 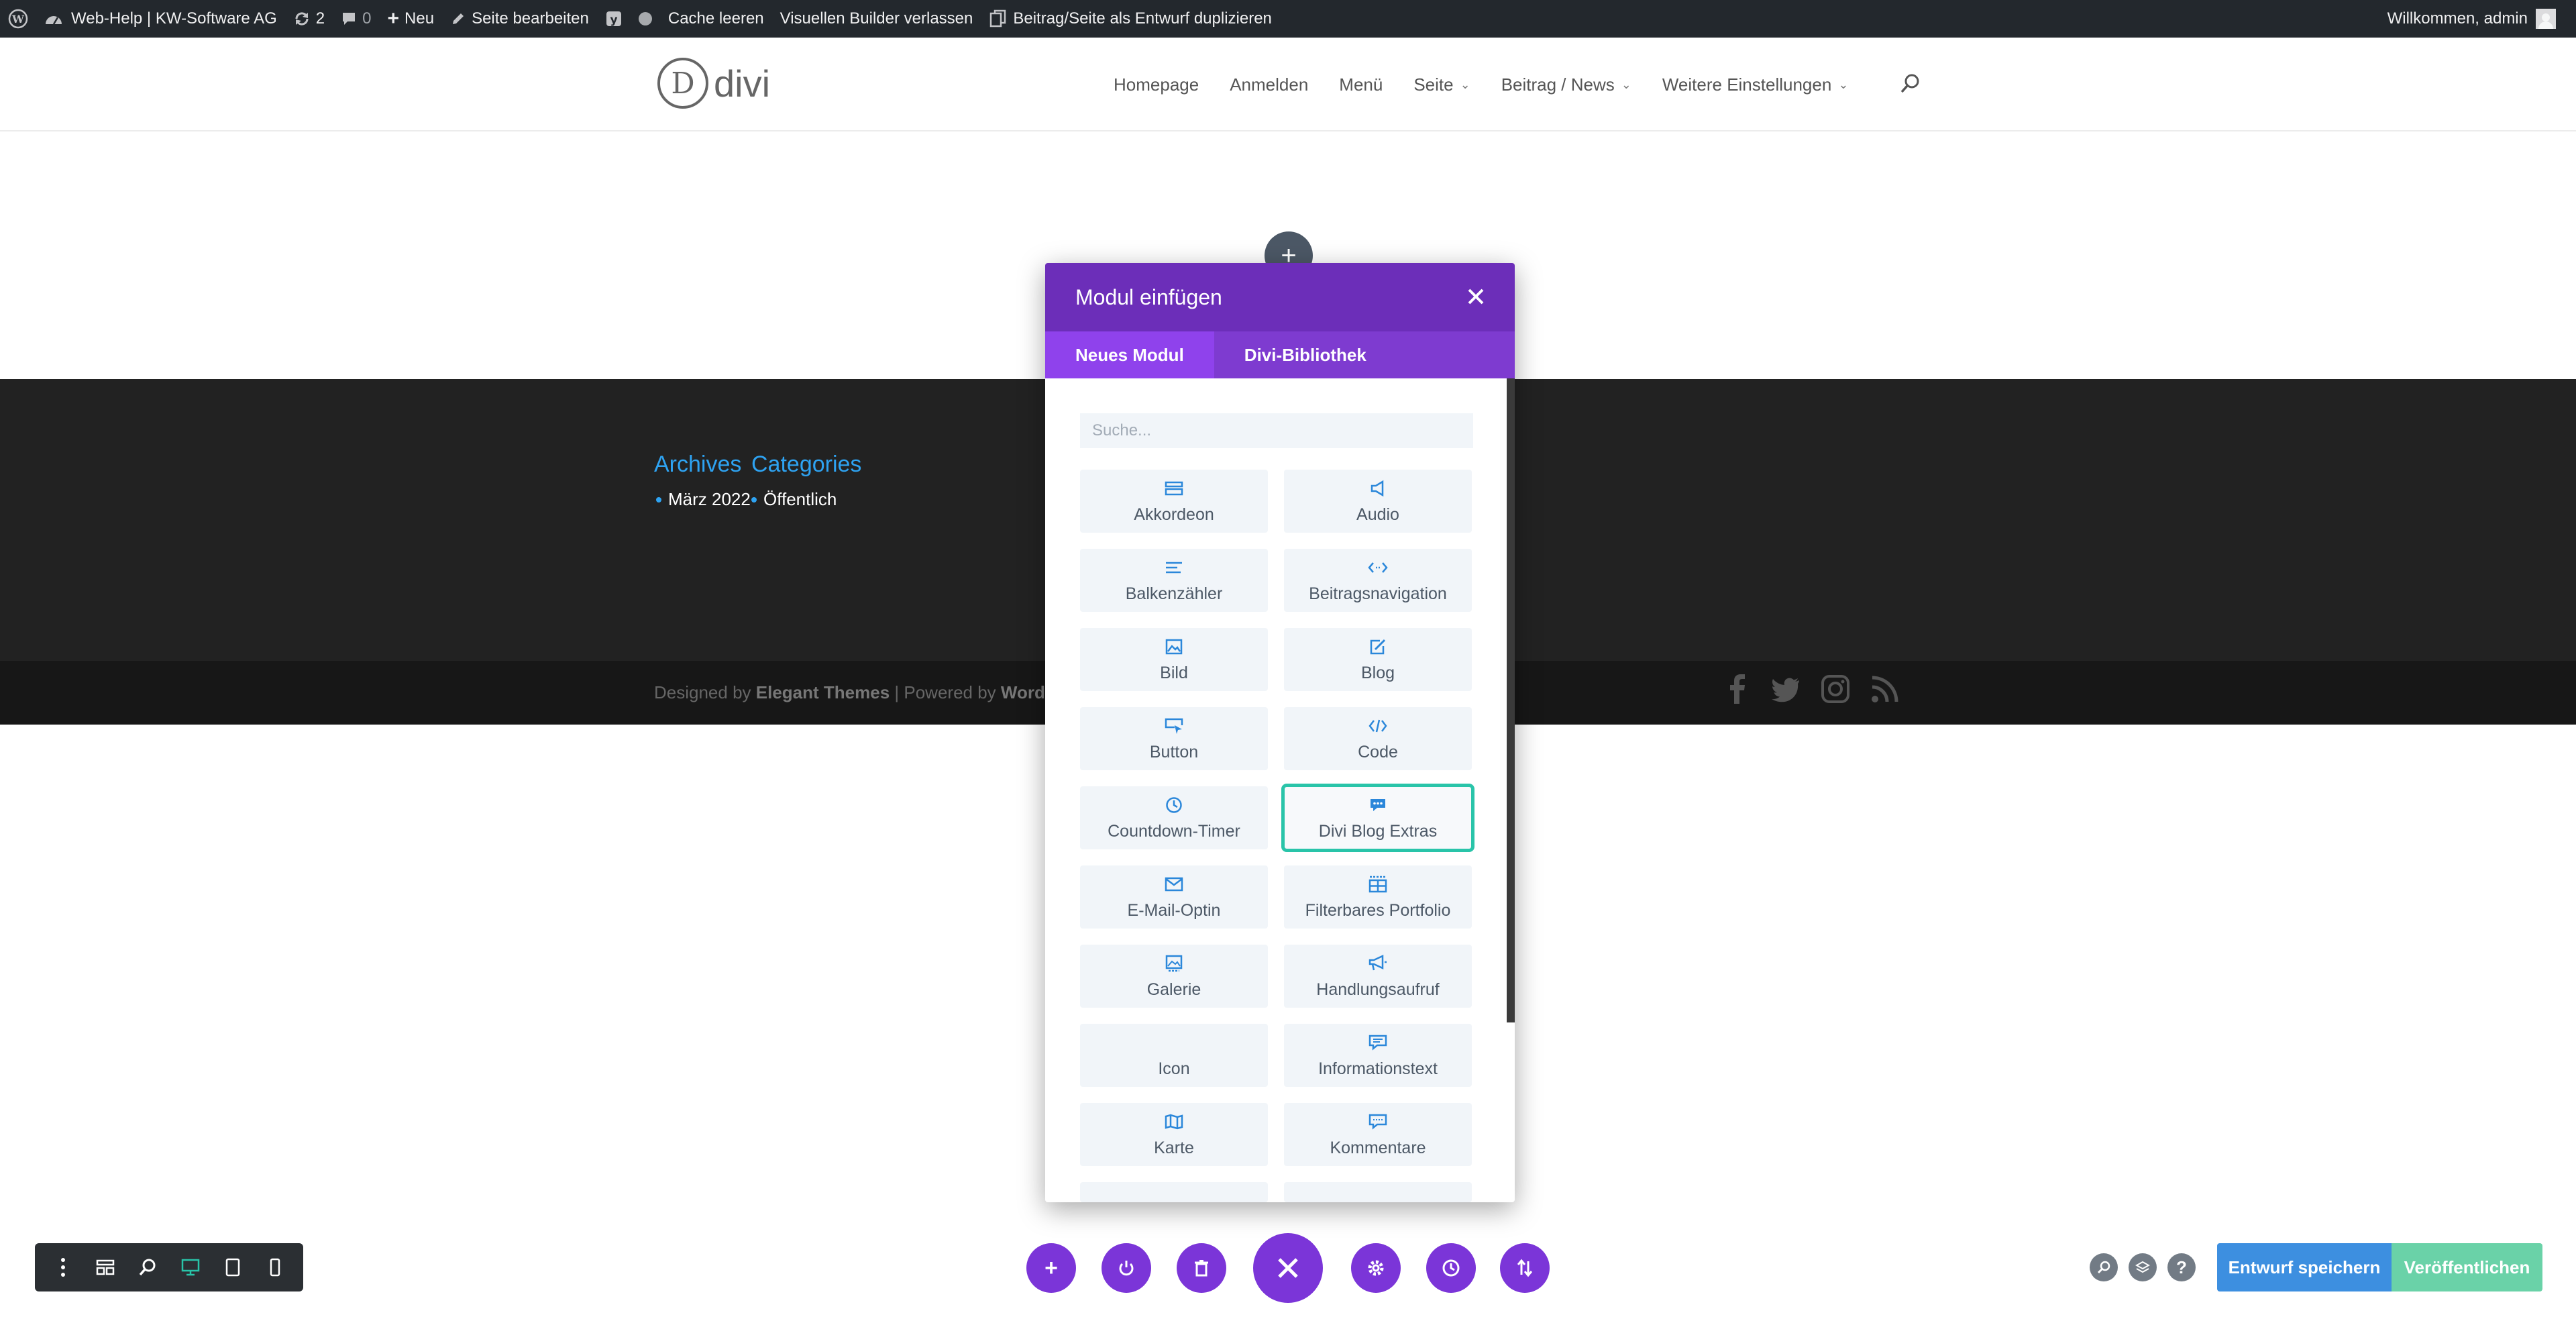 What do you see at coordinates (1174, 580) in the screenshot?
I see `module-balkenzaehler: Balkenzähler` at bounding box center [1174, 580].